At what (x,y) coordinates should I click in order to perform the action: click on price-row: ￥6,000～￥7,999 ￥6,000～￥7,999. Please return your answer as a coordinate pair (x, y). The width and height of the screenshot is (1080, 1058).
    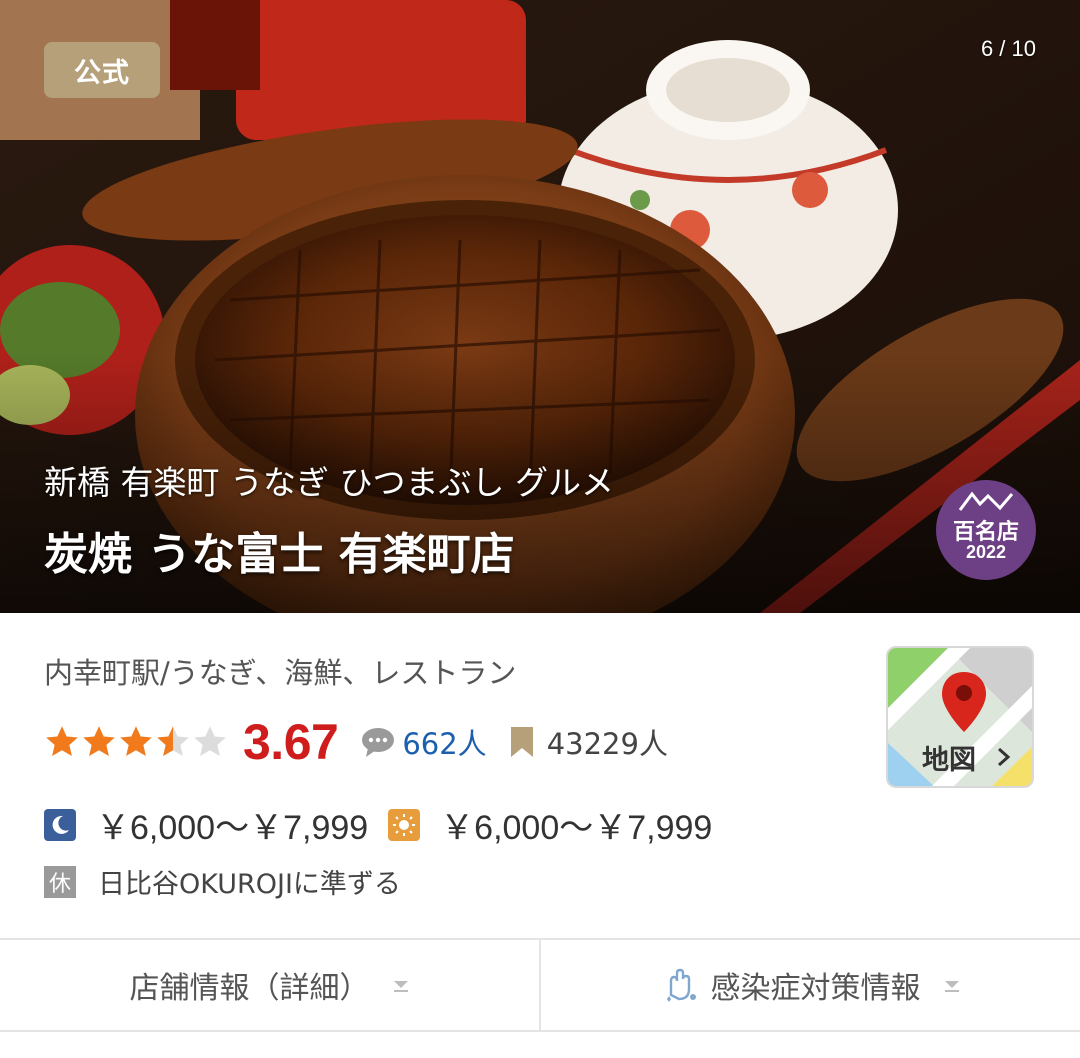
    Looking at the image, I should click on (388, 824).